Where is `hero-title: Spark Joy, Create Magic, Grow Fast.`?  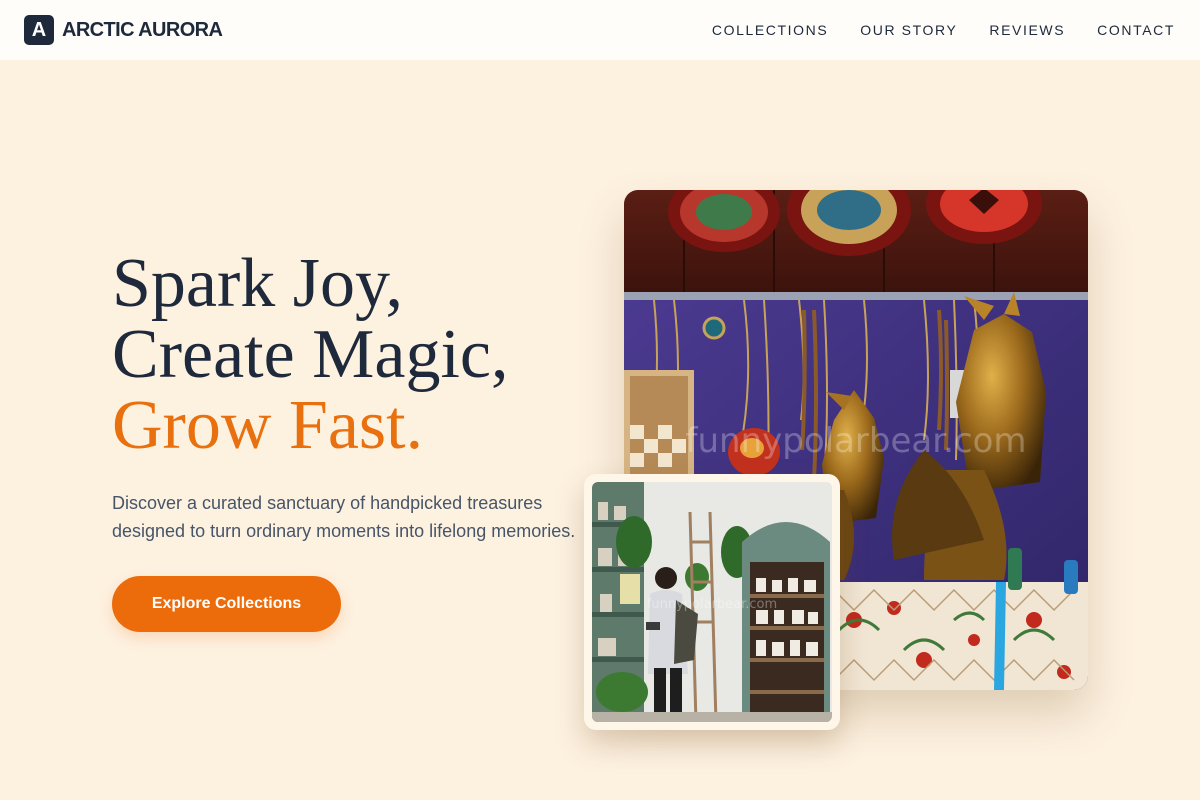 hero-title: Spark Joy, Create Magic, Grow Fast. is located at coordinates (310, 354).